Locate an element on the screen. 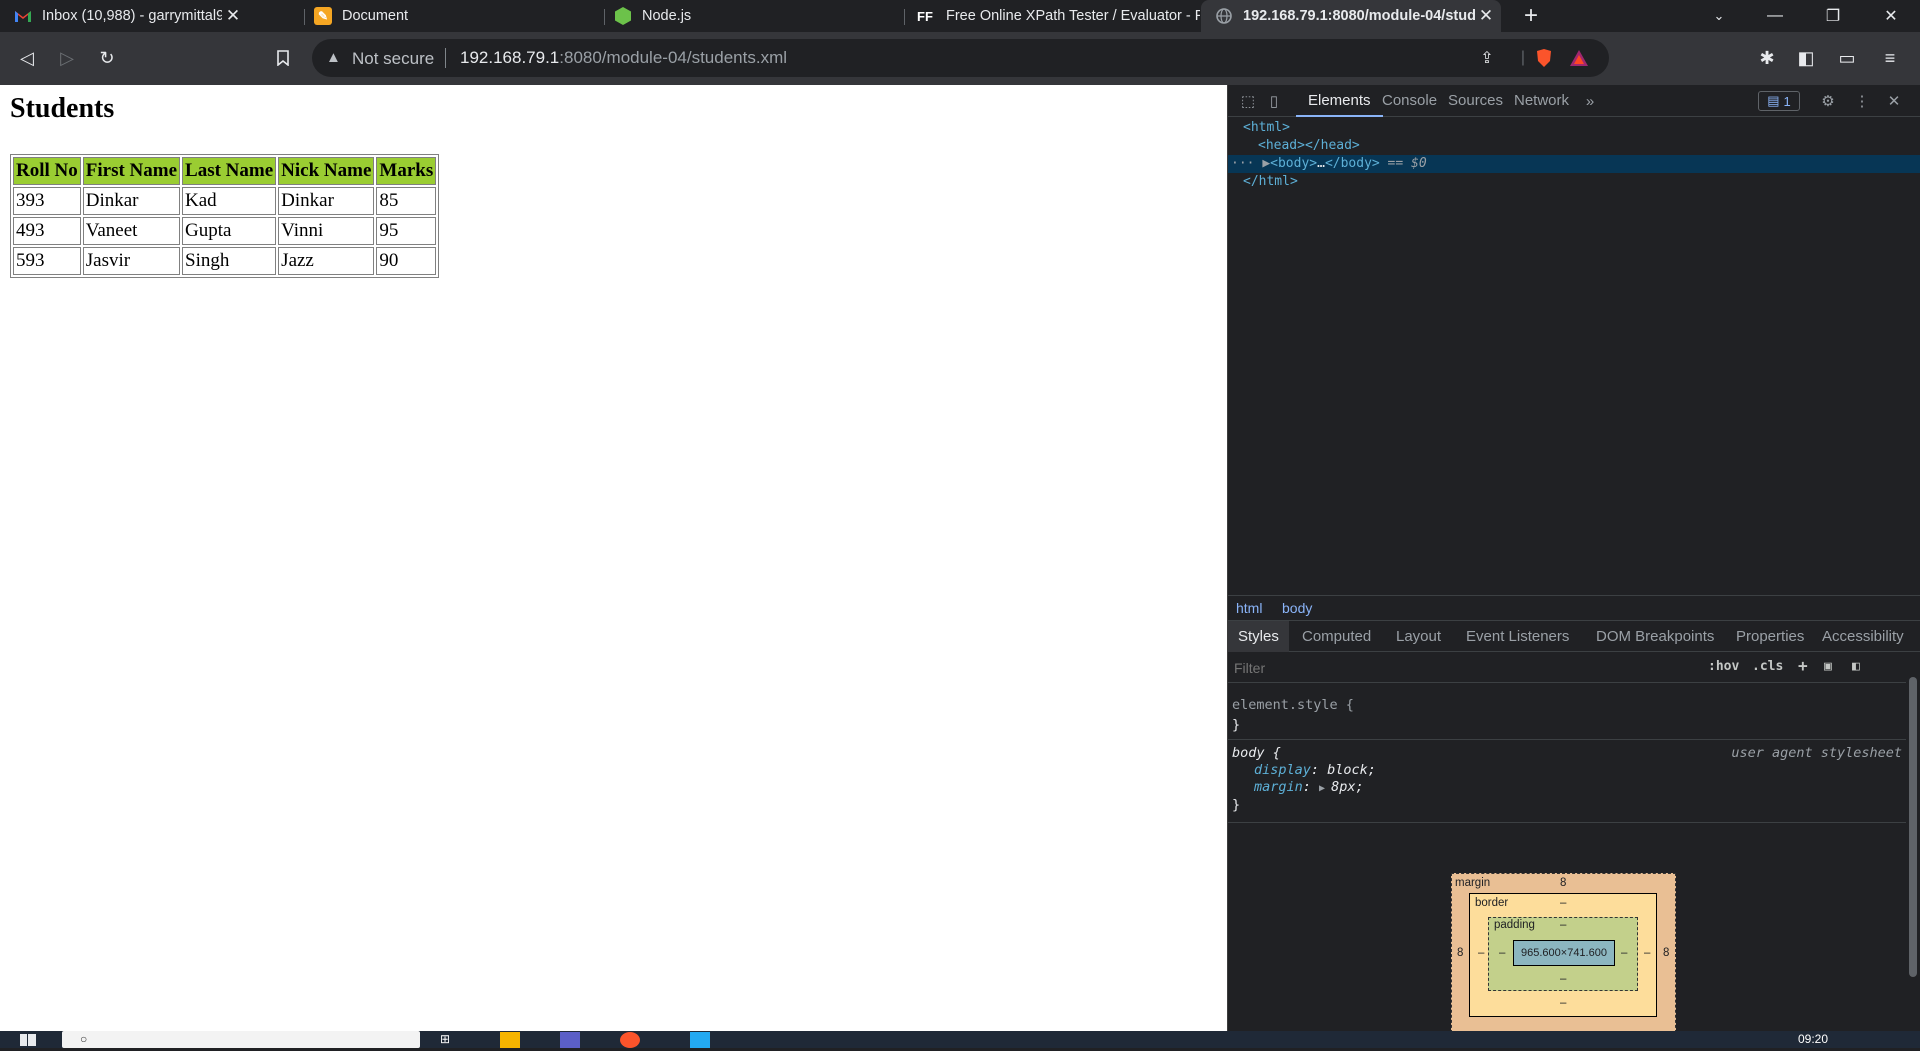 The width and height of the screenshot is (1920, 1051). styles-scrollbar is located at coordinates (1913, 842).